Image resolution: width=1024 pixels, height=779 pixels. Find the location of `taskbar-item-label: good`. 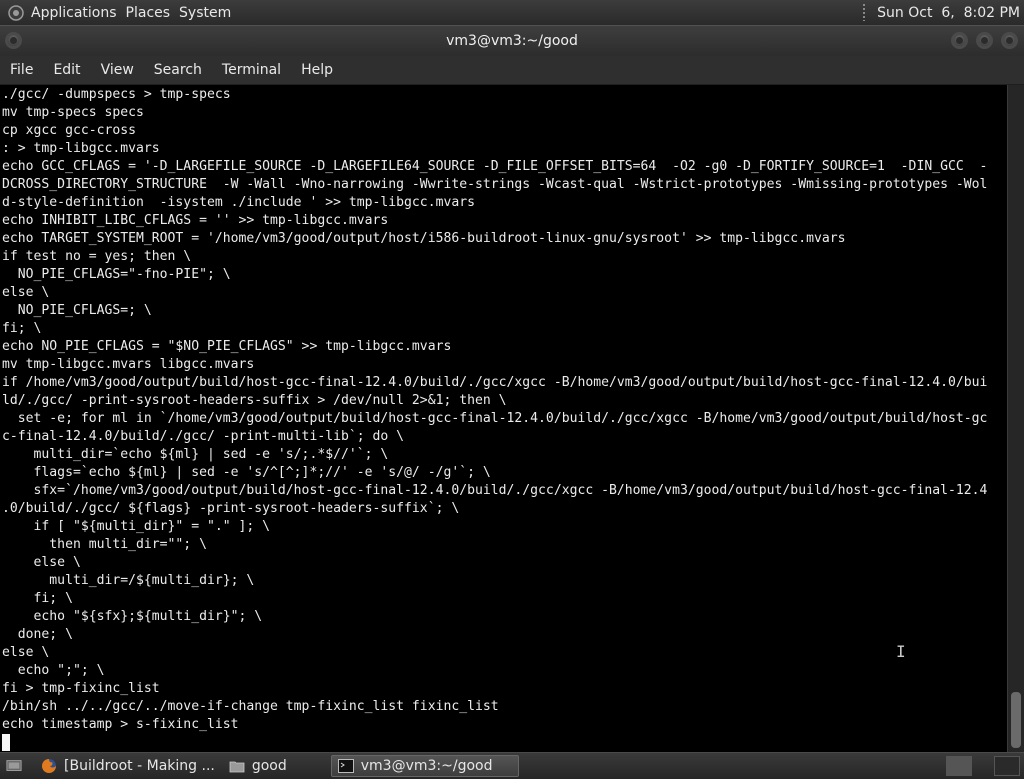

taskbar-item-label: good is located at coordinates (269, 766).